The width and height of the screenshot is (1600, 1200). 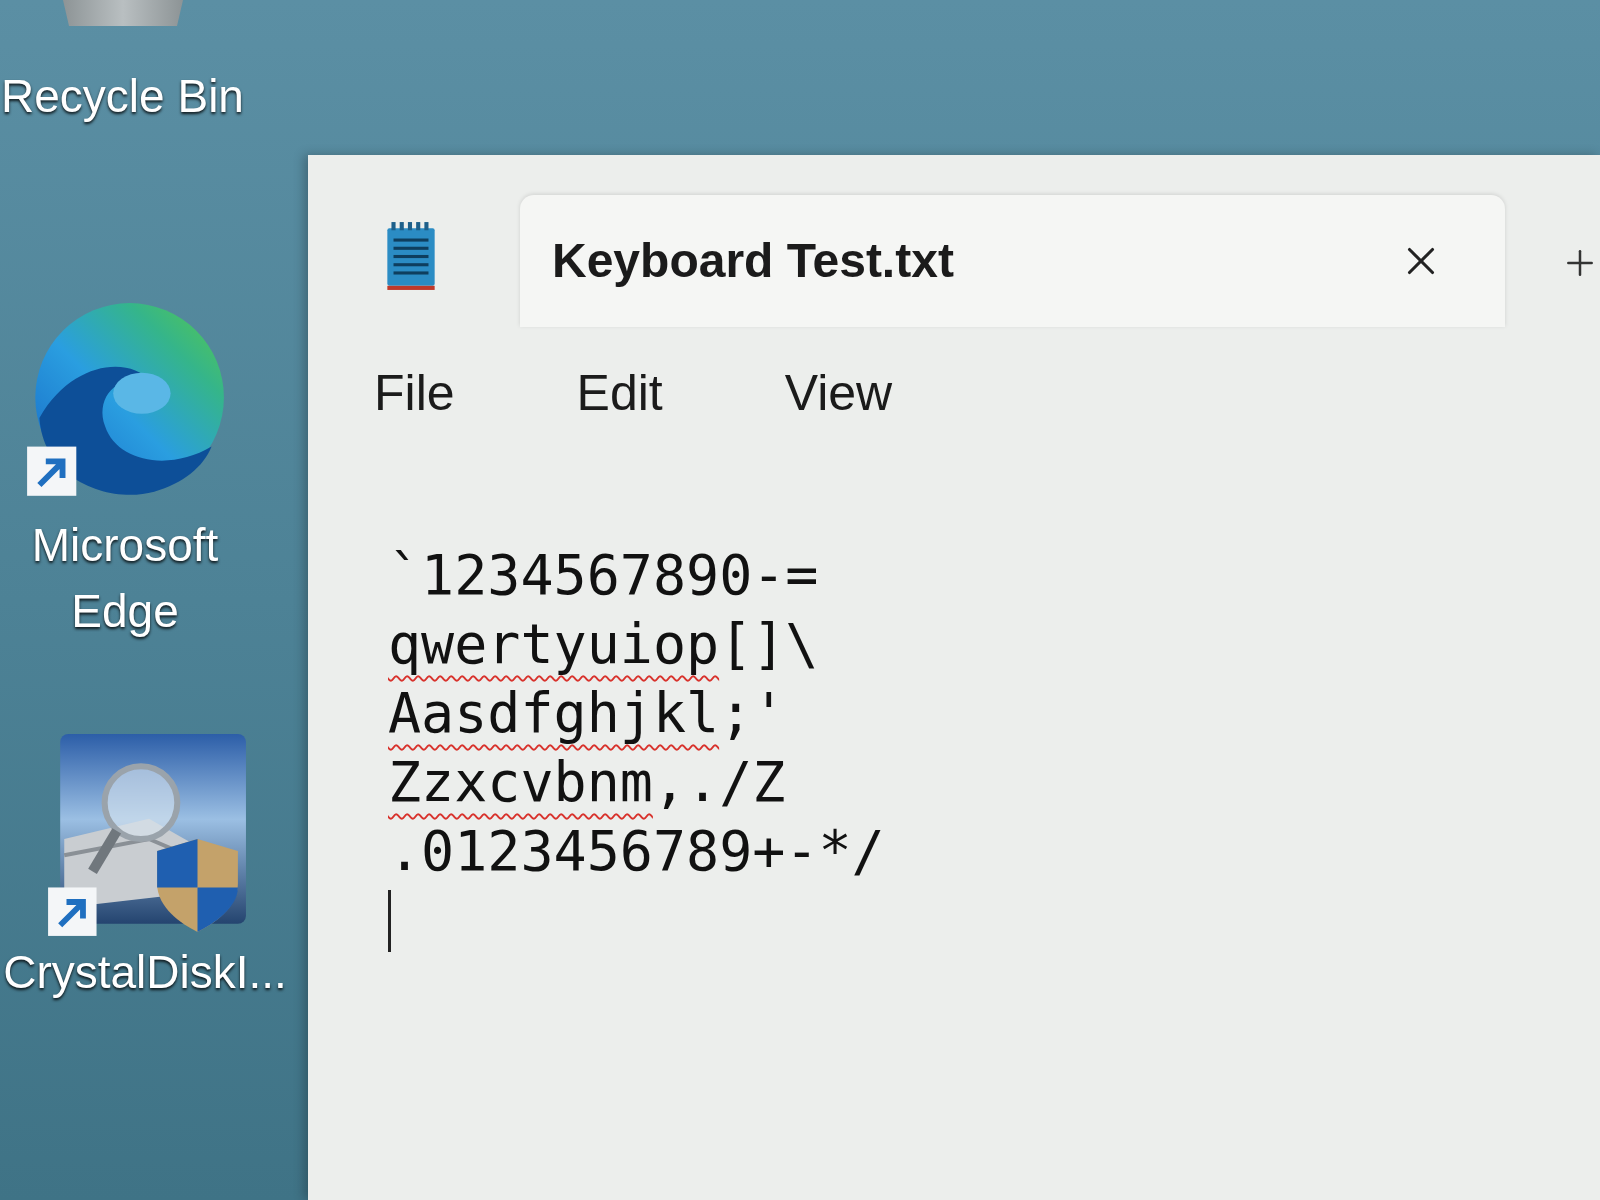 I want to click on desktop-icon-label: Microsoft Edge, so click(x=125, y=578).